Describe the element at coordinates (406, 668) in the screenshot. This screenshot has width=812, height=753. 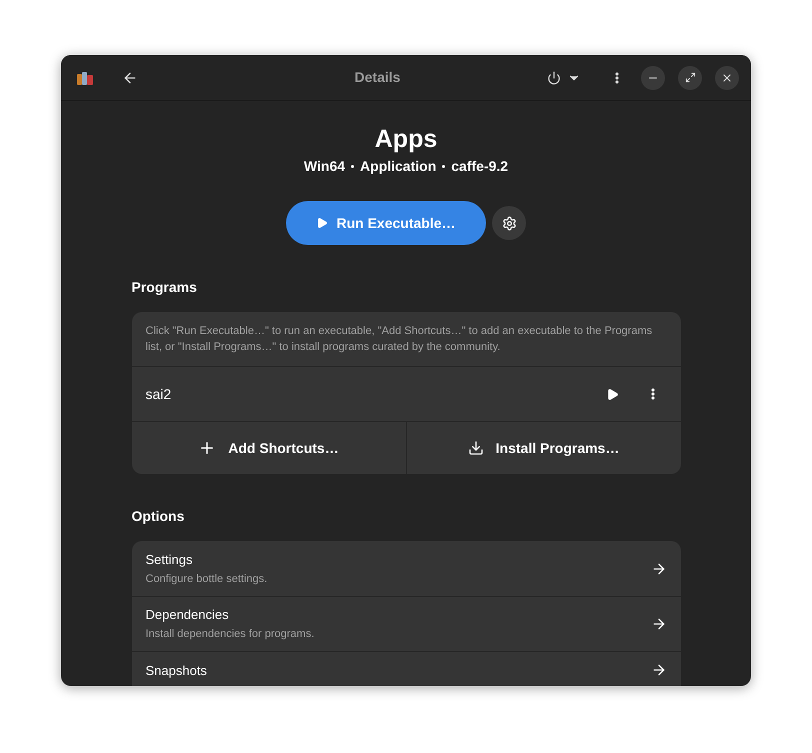
I see `option-row: Snapshots` at that location.